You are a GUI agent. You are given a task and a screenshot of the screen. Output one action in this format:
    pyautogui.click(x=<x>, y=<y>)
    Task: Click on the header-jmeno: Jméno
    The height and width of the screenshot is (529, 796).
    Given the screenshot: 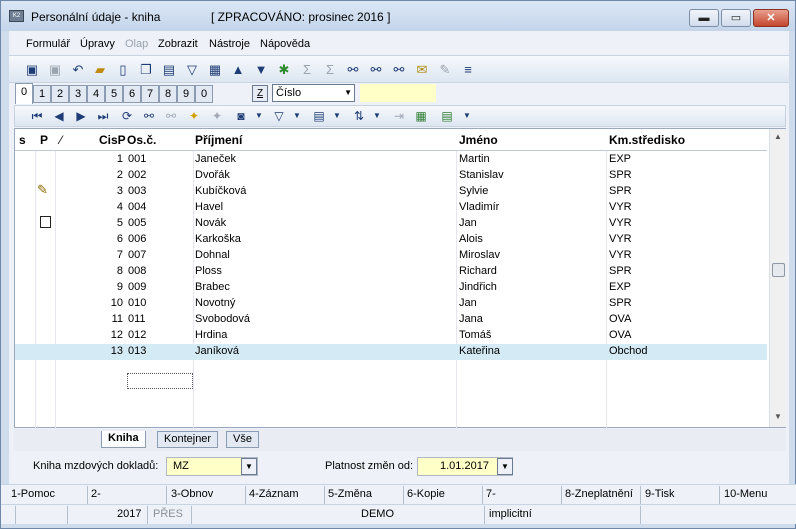 What is the action you would take?
    pyautogui.click(x=478, y=140)
    